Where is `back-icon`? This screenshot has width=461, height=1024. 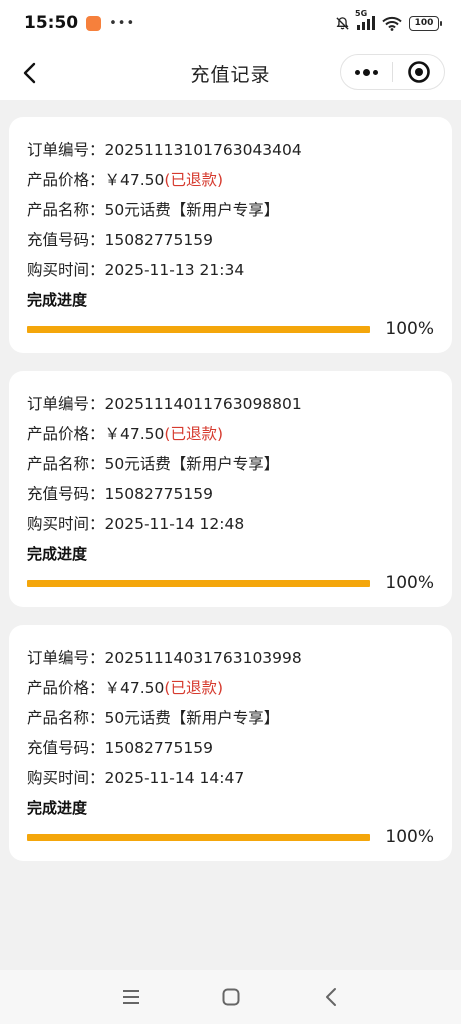
back-icon is located at coordinates (330, 997).